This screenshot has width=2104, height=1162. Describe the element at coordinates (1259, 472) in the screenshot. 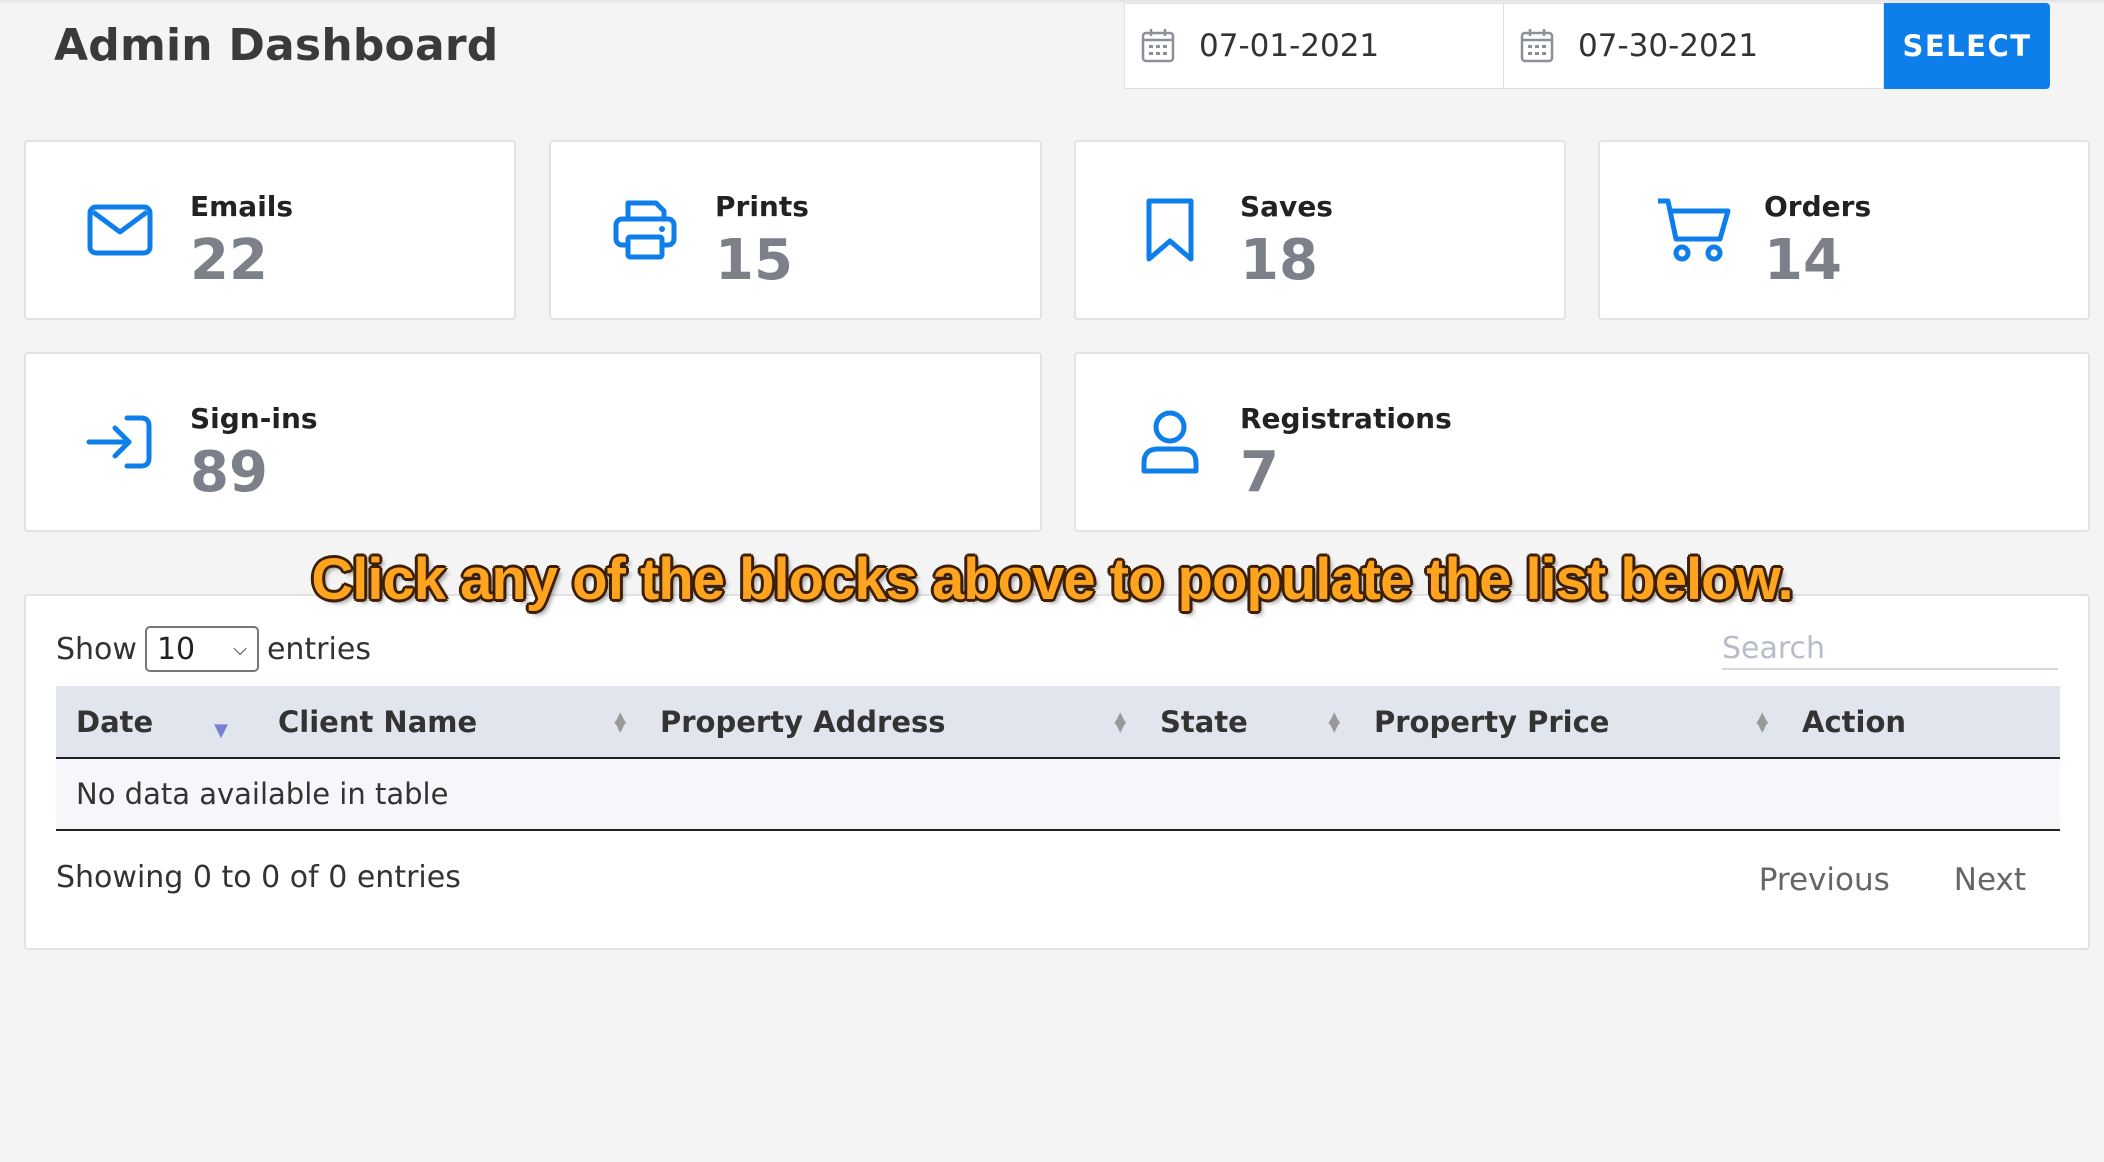

I see `stat-value: 7` at that location.